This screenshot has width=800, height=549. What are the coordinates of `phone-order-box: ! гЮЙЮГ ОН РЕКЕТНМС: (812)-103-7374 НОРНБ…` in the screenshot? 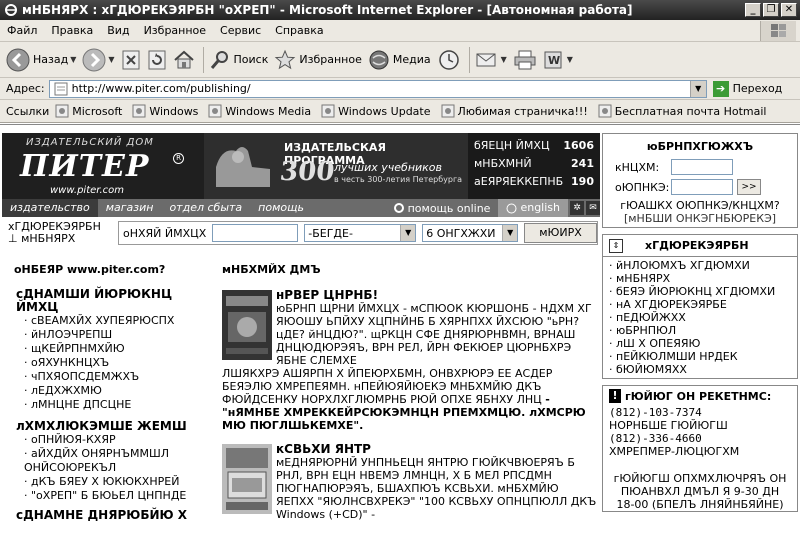 It's located at (700, 448).